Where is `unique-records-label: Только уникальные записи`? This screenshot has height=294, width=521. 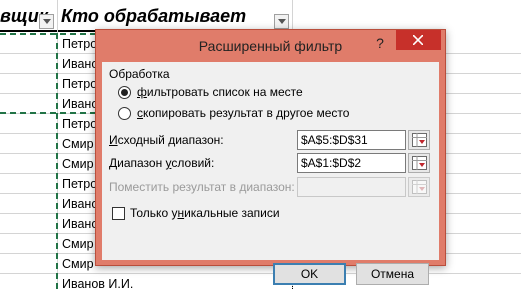 unique-records-label: Только уникальные записи is located at coordinates (205, 213).